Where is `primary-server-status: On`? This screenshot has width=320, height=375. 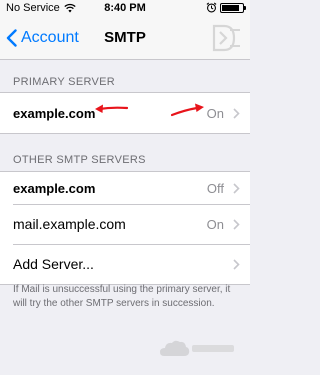
primary-server-status: On is located at coordinates (215, 113).